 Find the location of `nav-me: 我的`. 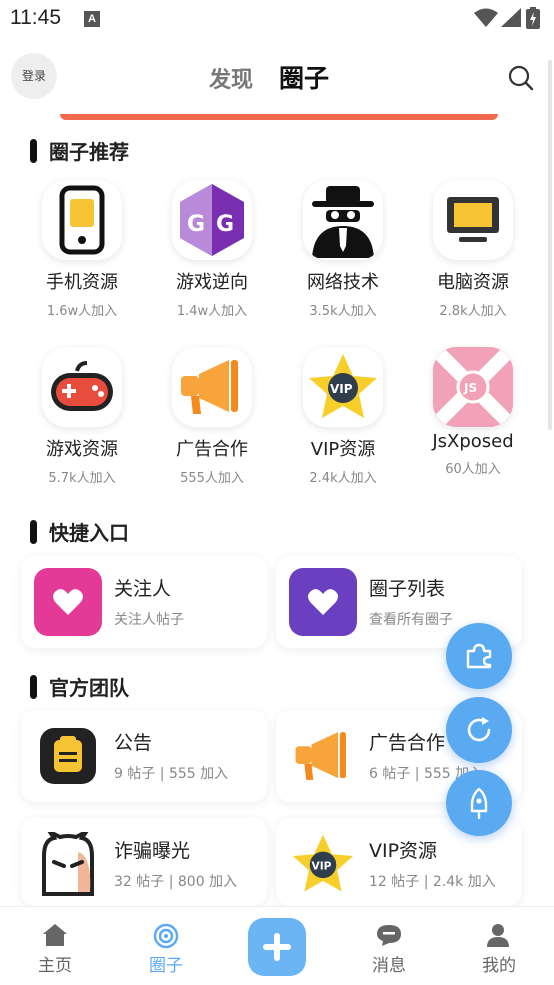

nav-me: 我的 is located at coordinates (499, 946).